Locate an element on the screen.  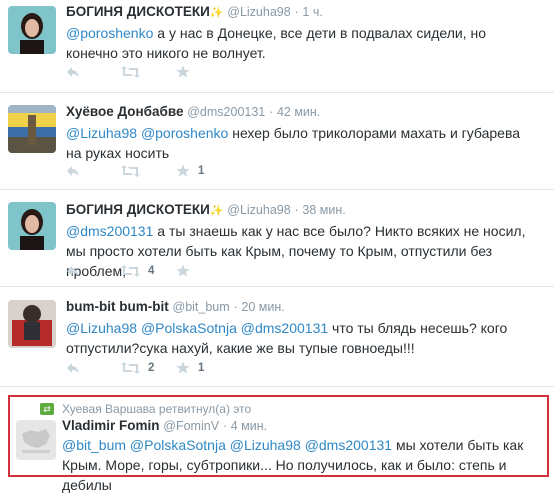
tweet-actions: 2 1 is located at coordinates (148, 368).